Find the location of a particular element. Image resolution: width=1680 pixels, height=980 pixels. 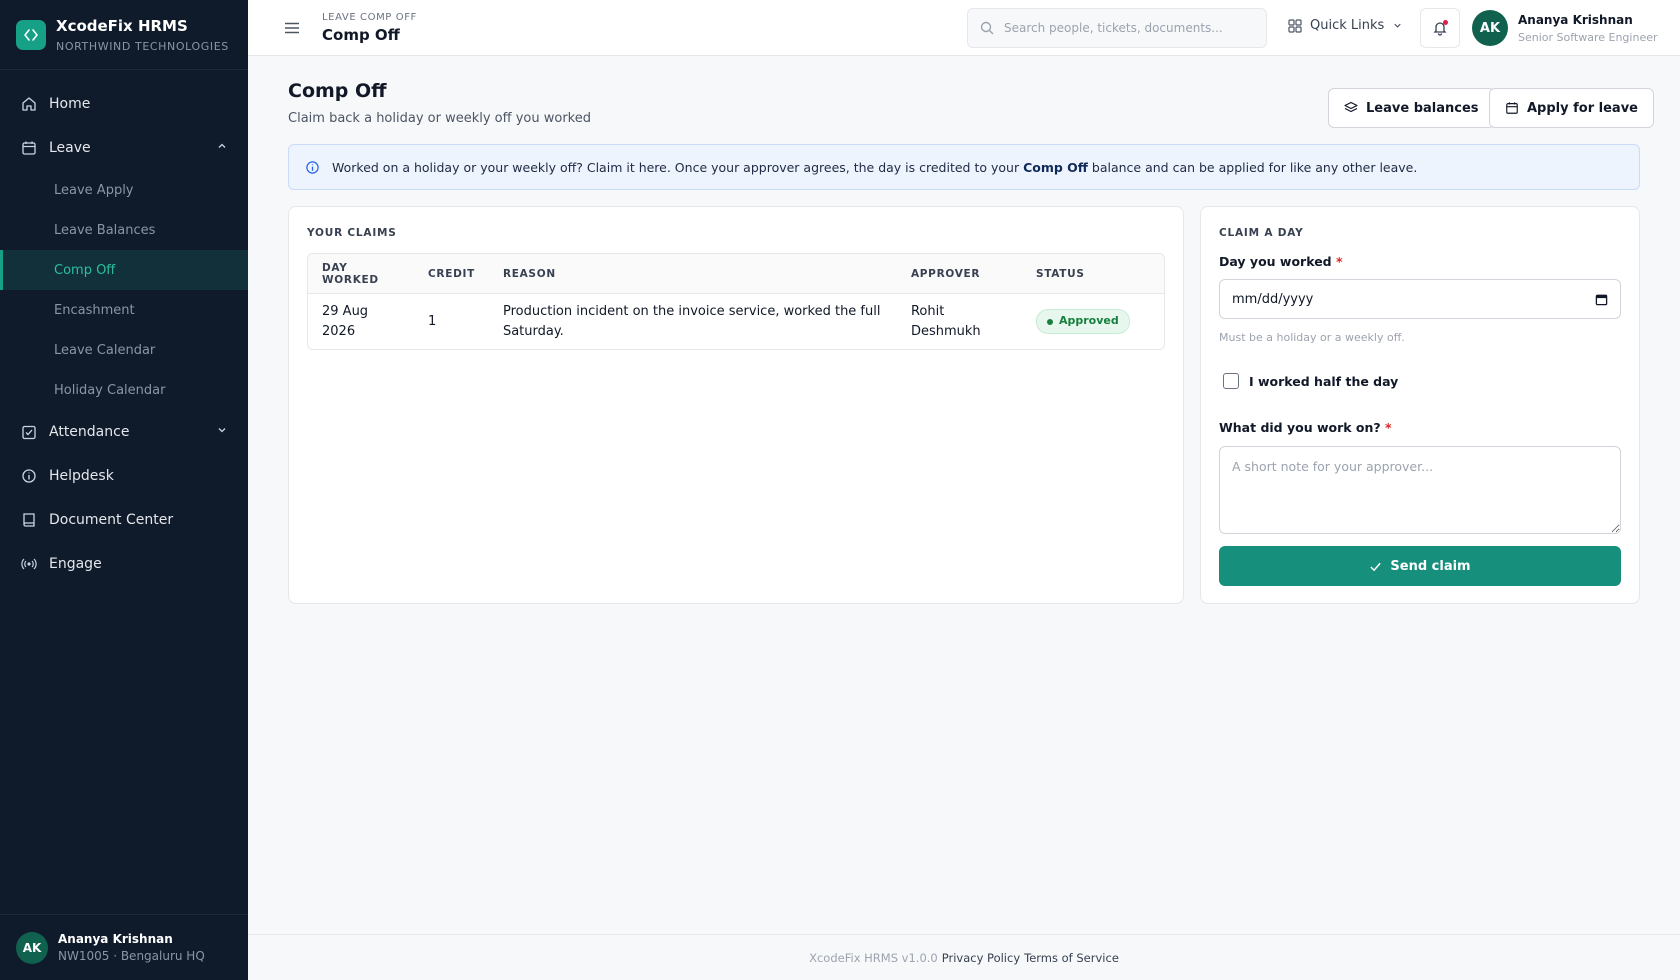

claims-card-title: YOUR CLAIMS is located at coordinates (352, 233).